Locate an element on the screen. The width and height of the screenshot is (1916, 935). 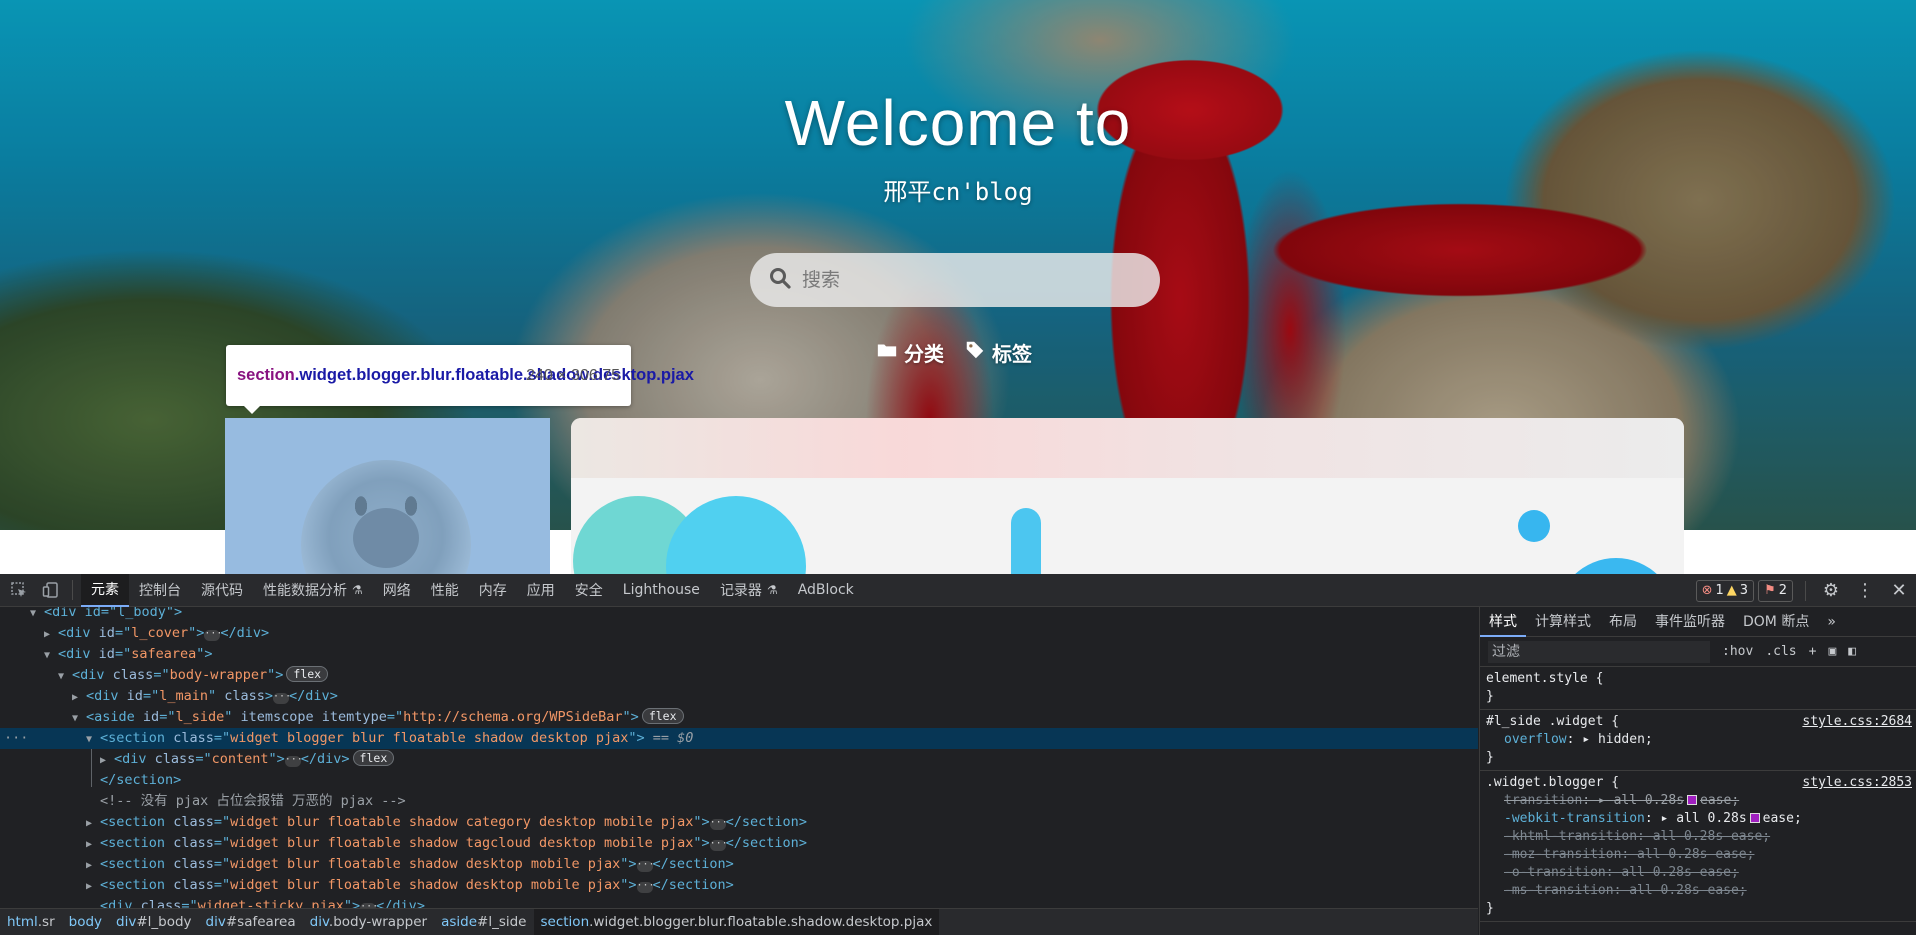
nav-label: 分类 is located at coordinates (924, 354).